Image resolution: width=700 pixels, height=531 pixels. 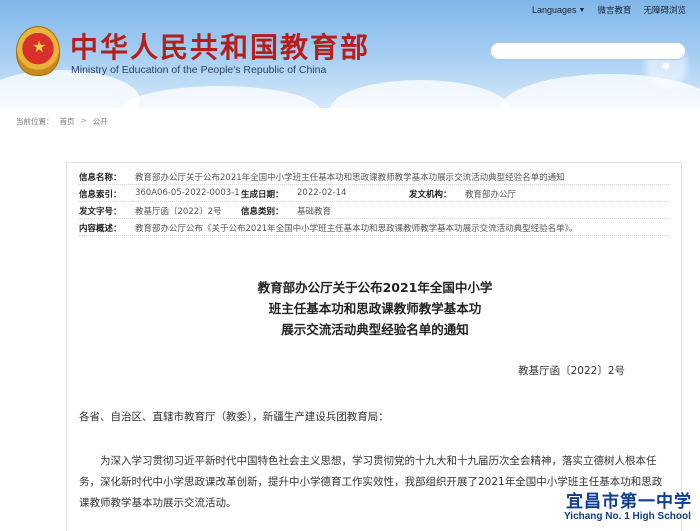 I want to click on info-index-value: 360A06-05-2022-0003-1, so click(x=187, y=193).